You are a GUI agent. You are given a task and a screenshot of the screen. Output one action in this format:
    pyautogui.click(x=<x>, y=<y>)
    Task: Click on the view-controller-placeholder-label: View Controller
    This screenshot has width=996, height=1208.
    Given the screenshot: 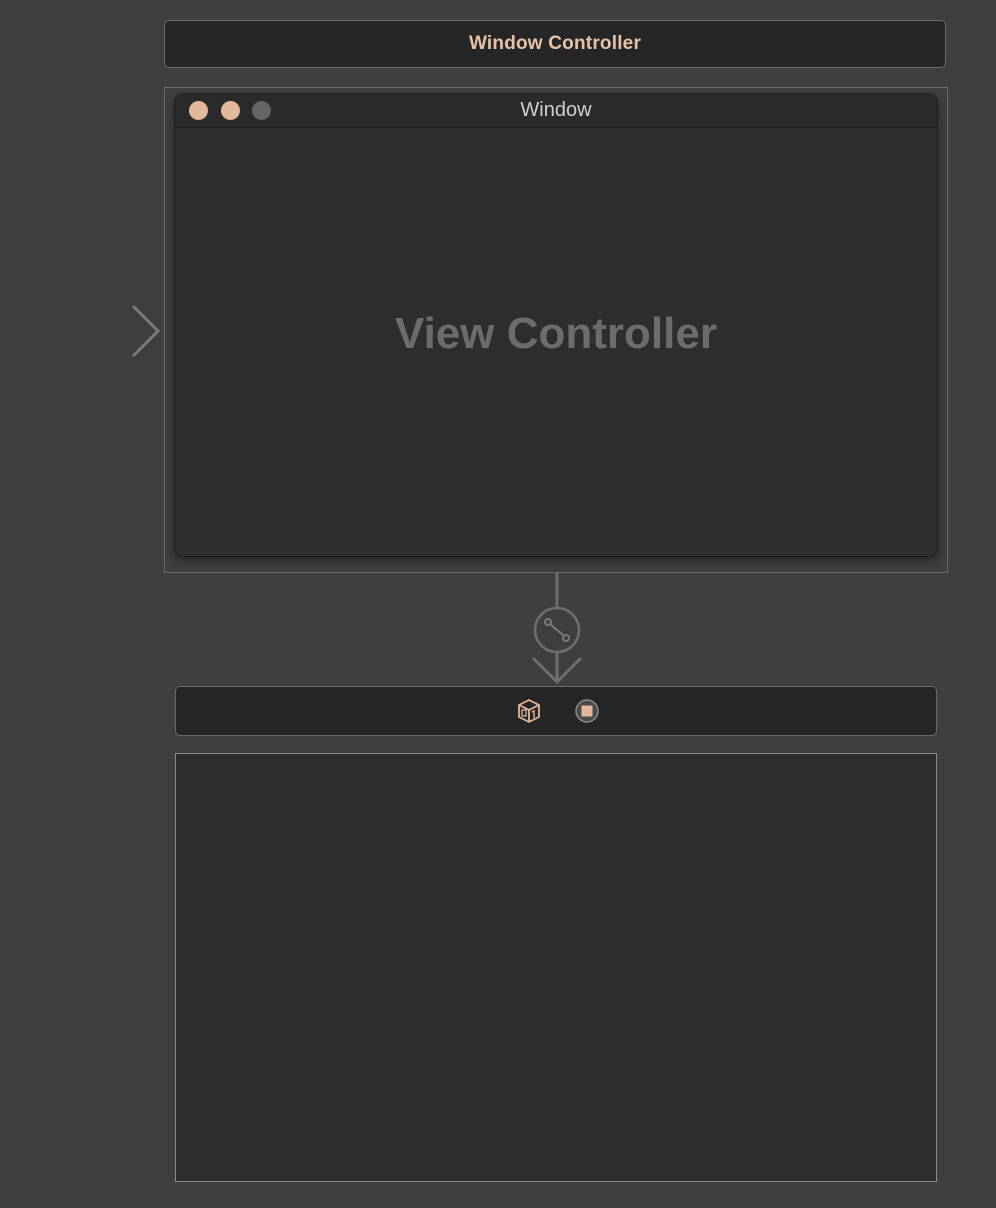 What is the action you would take?
    pyautogui.click(x=556, y=333)
    